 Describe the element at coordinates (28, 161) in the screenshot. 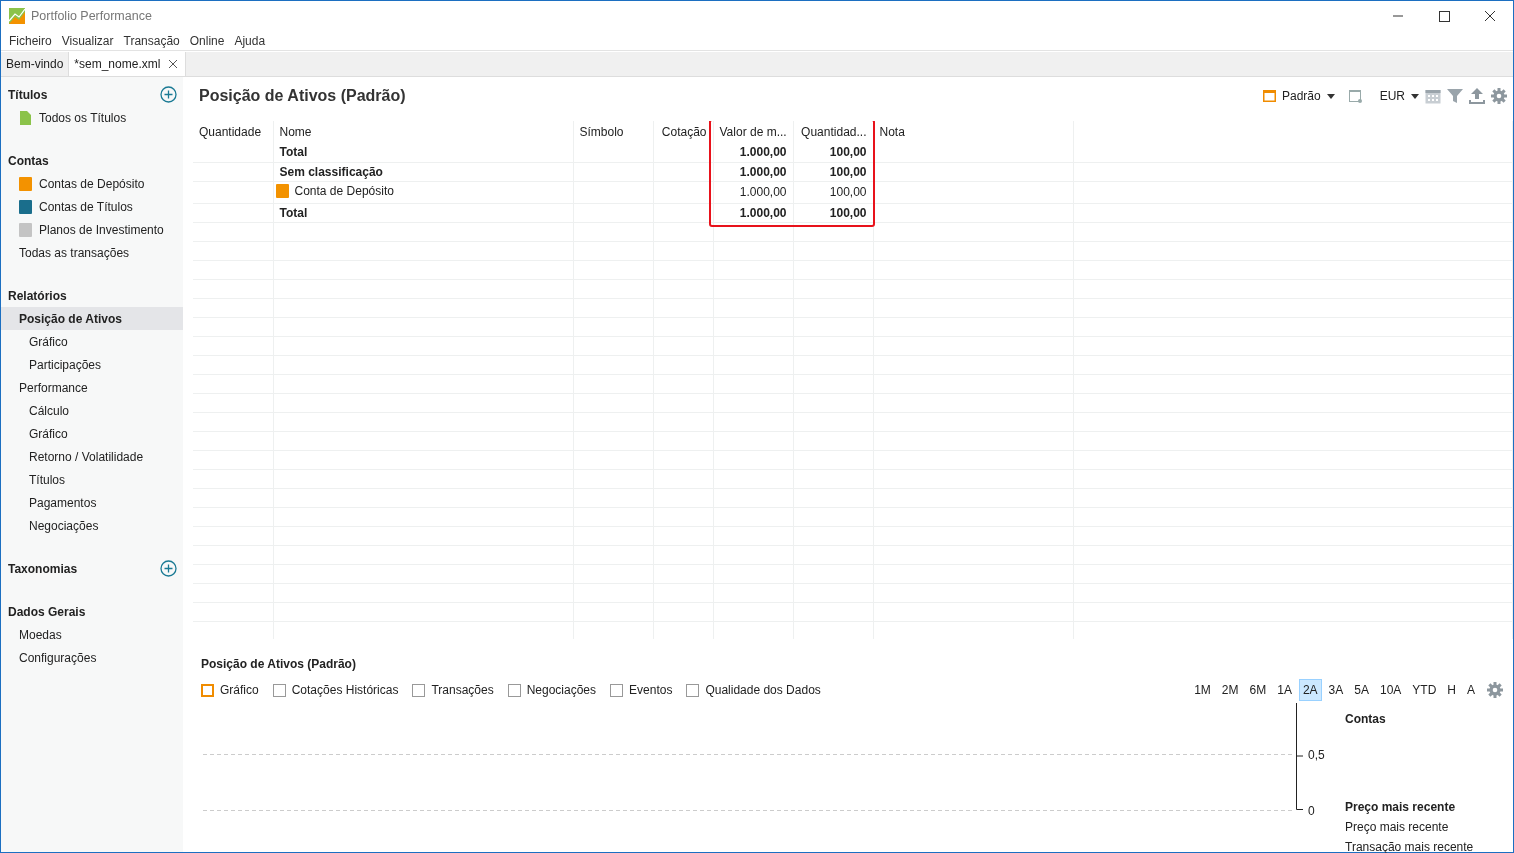

I see `section-heading: Contas` at that location.